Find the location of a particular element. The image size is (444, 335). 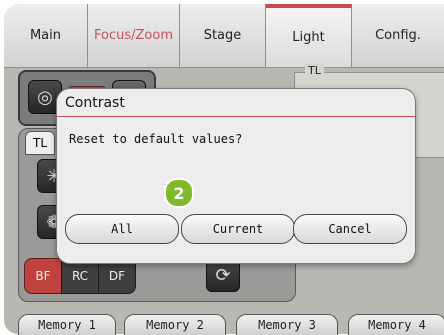

tab-config: Config. is located at coordinates (398, 36).